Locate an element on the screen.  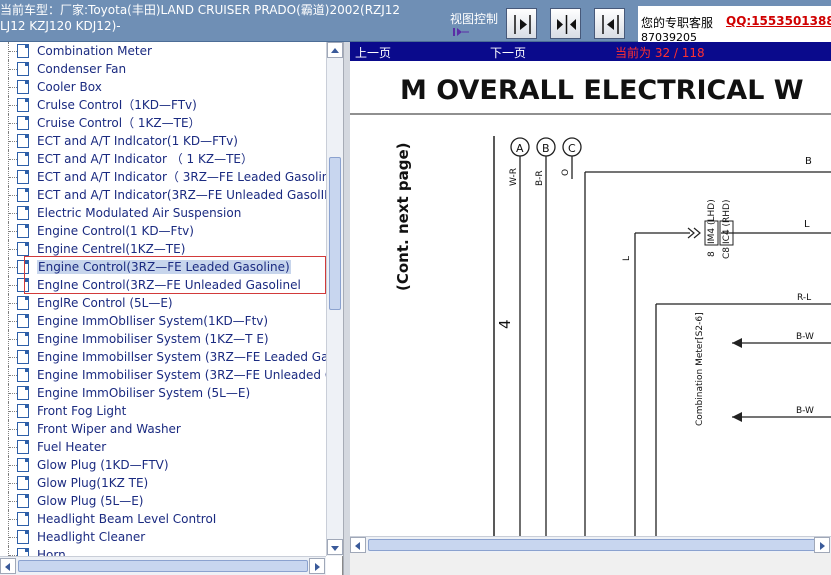
prev-page-button: 上一页 is located at coordinates (373, 52).